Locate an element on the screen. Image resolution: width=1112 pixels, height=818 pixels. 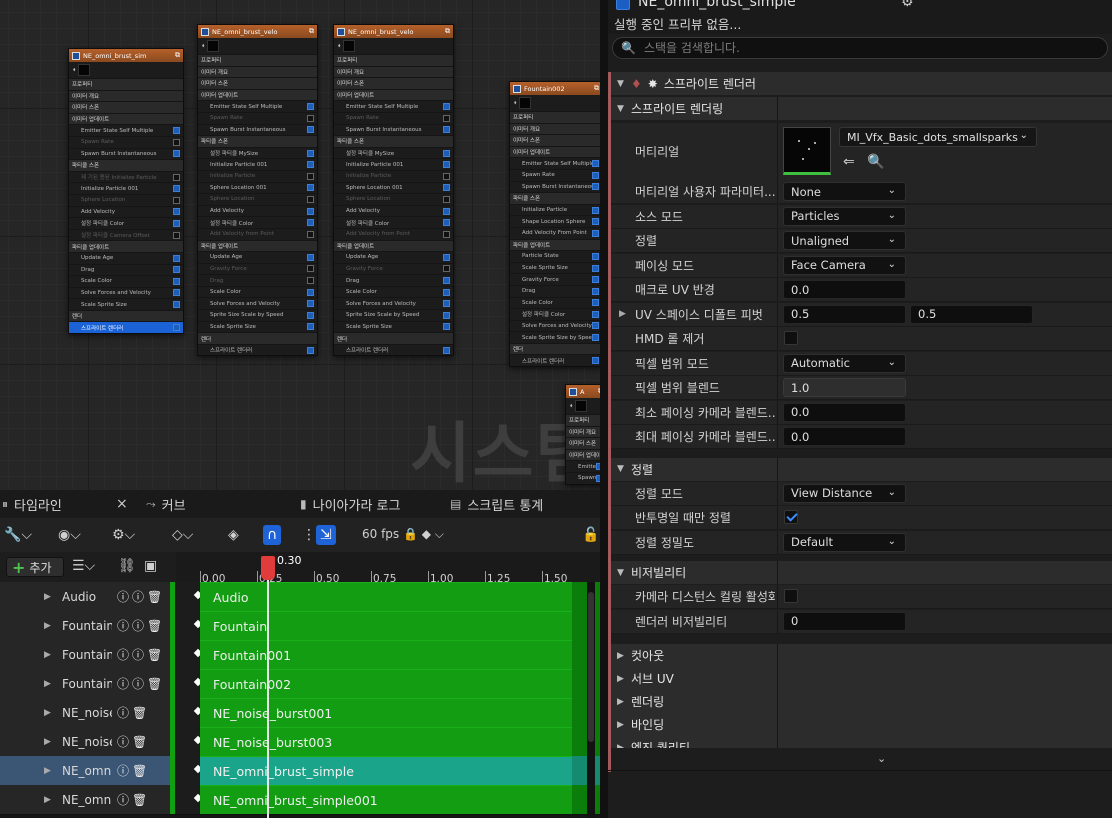
track-section-bar: Fountain is located at coordinates (386, 625).